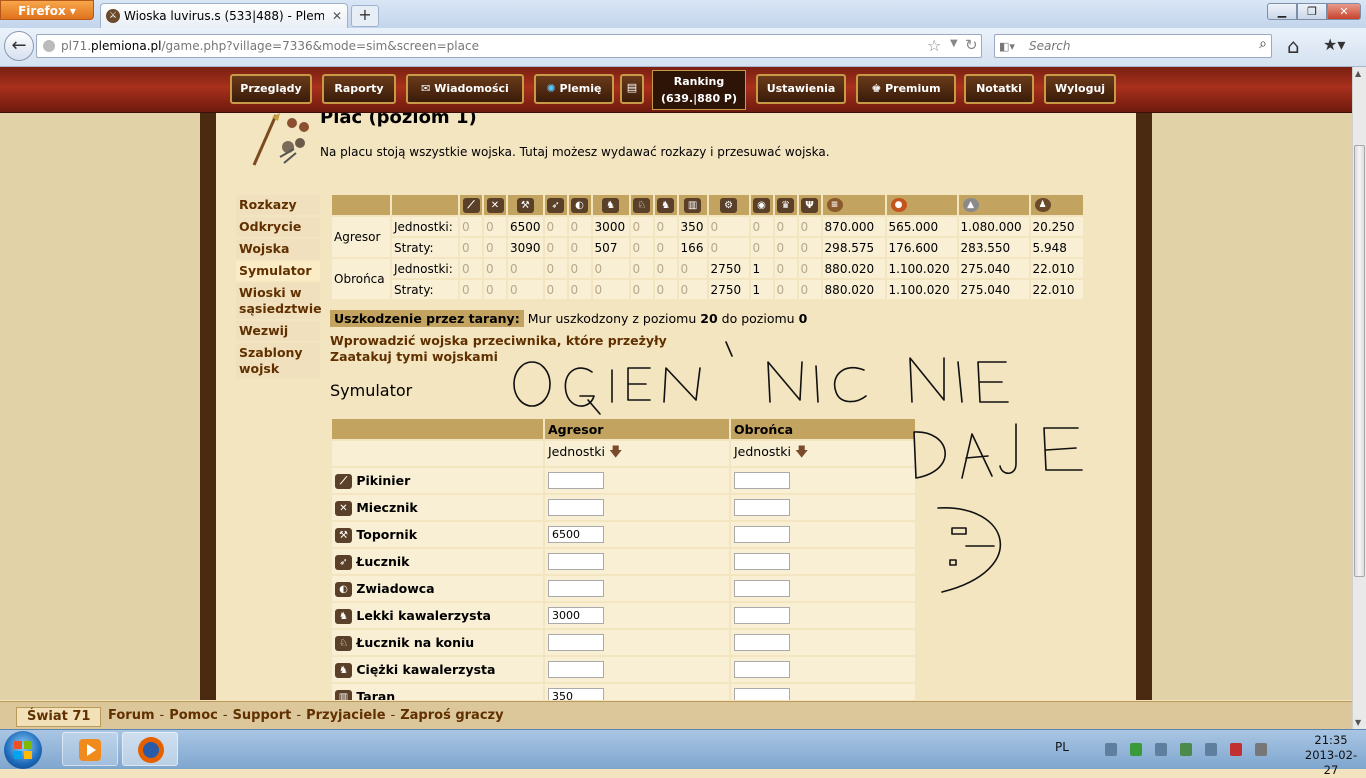 Image resolution: width=1366 pixels, height=778 pixels. Describe the element at coordinates (1334, 44) in the screenshot. I see `bookmarks-menu-icon: ★▾` at that location.